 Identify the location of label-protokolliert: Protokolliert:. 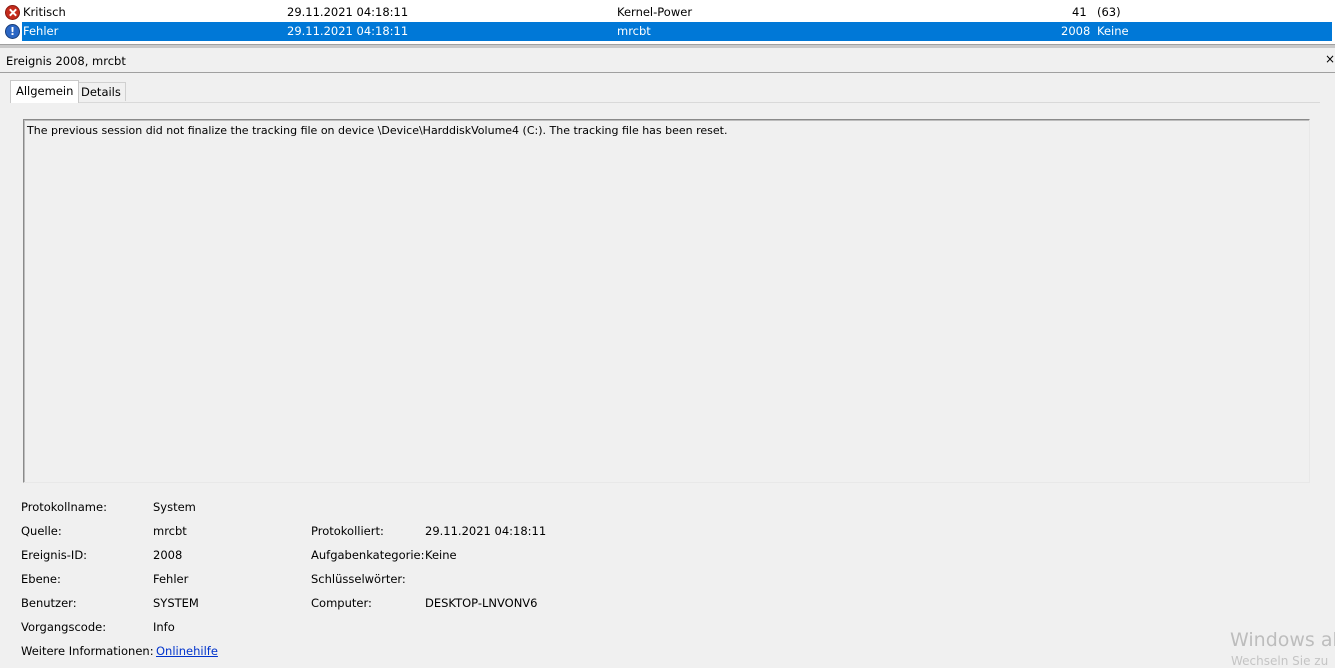
(347, 531).